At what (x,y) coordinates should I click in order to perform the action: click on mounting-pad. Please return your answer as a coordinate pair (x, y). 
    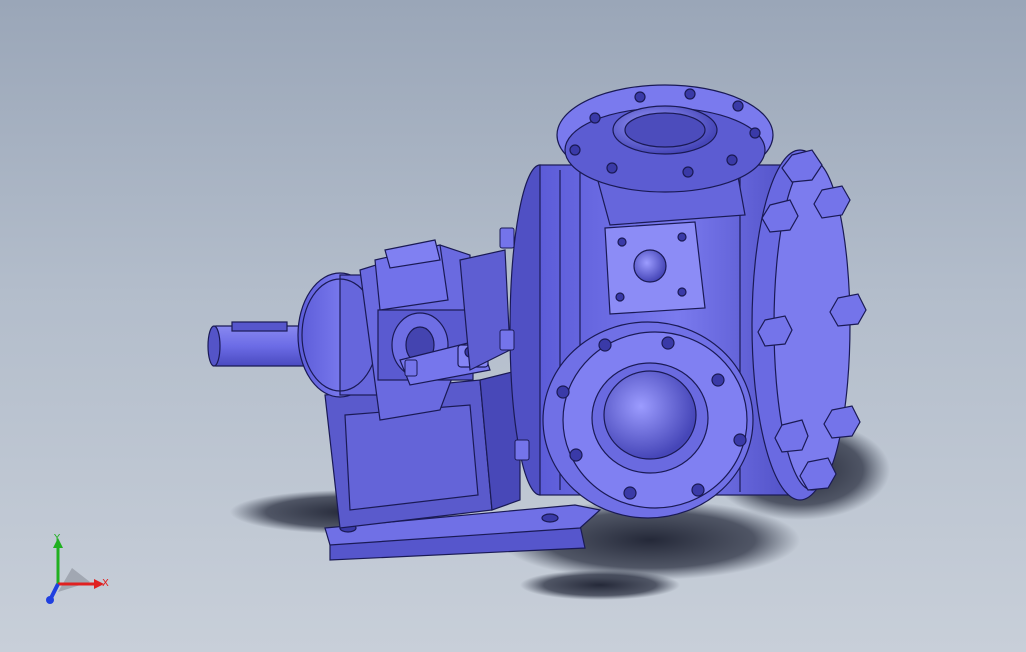
    Looking at the image, I should click on (655, 268).